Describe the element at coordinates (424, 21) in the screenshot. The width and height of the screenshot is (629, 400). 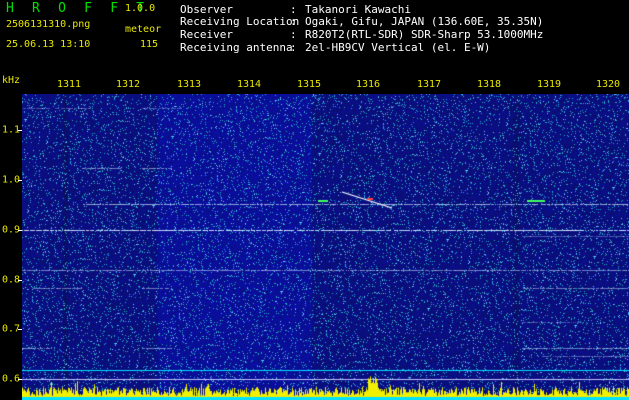
I see `info-value-location: Ogaki, Gifu, JAPAN (136.60E, 35.35N)` at that location.